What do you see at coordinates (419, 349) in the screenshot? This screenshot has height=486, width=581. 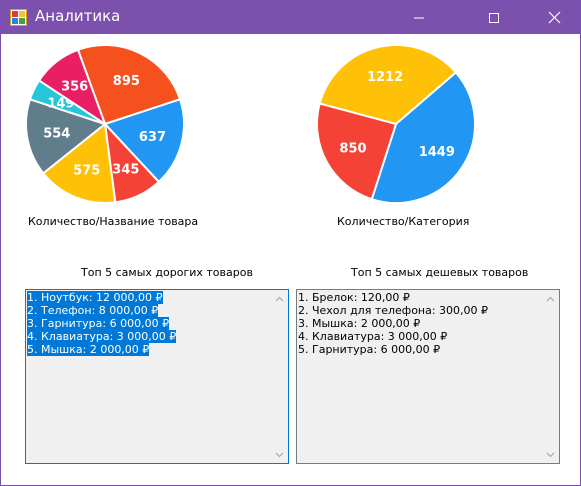 I see `list-item: 5. Гарнитура: 6 000,00 ₽` at bounding box center [419, 349].